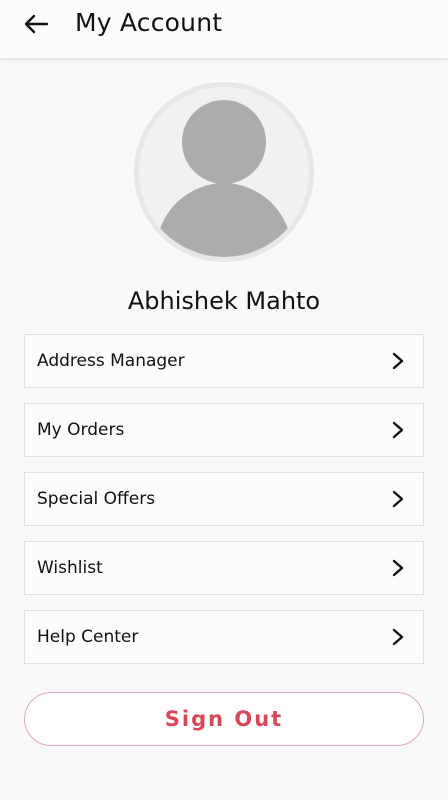 The height and width of the screenshot is (800, 448). Describe the element at coordinates (224, 301) in the screenshot. I see `profile-name: Abhishek Mahto` at that location.